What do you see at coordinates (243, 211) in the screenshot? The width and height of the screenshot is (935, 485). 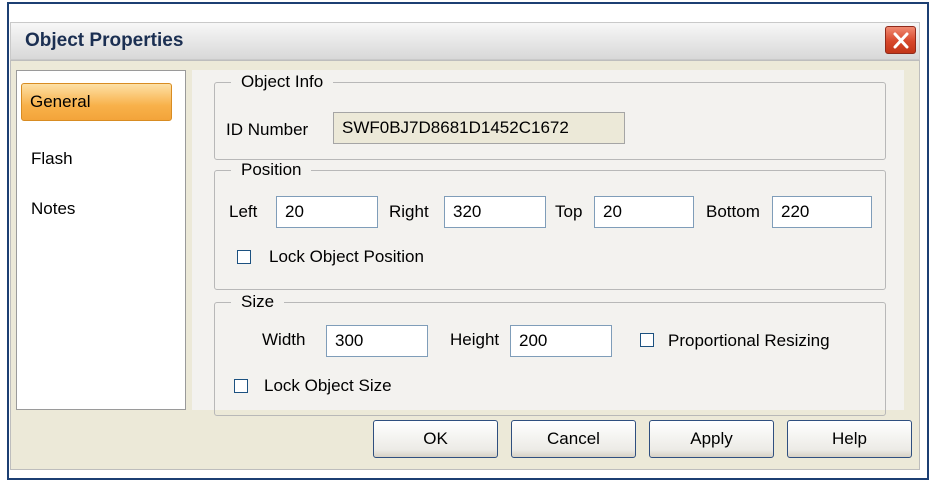 I see `left-label: Left` at bounding box center [243, 211].